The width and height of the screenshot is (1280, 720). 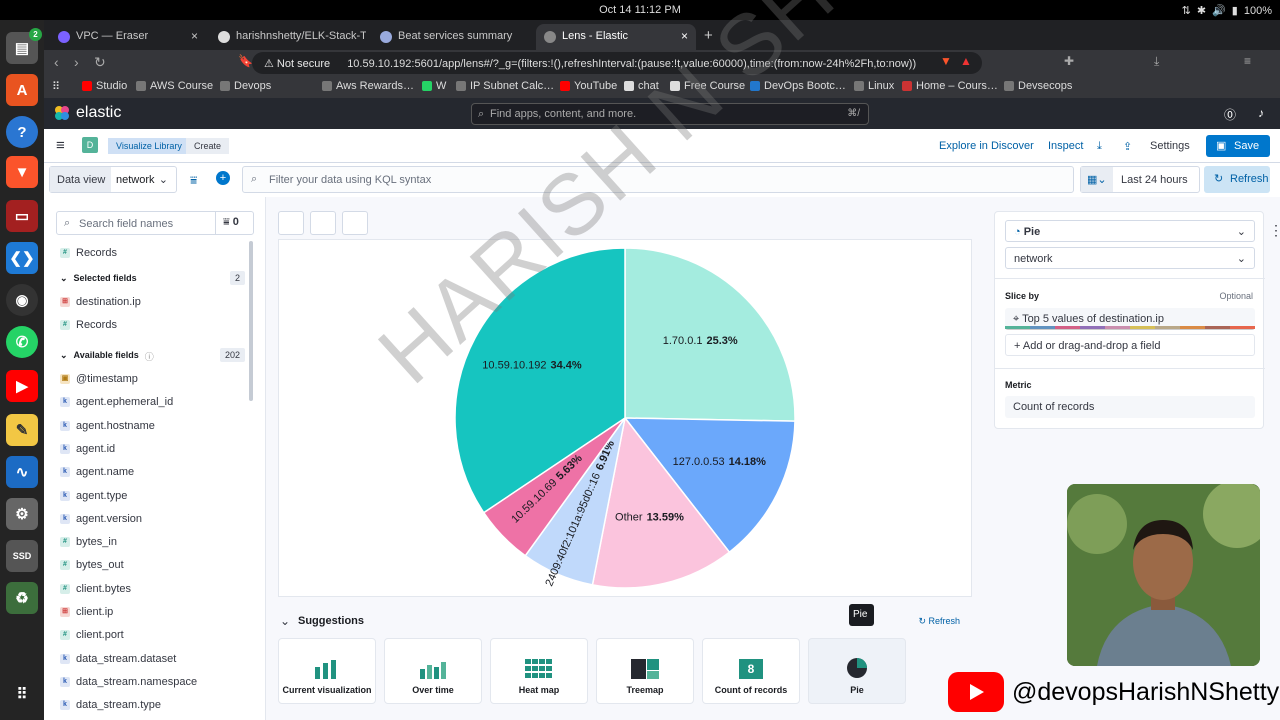 What do you see at coordinates (1130, 407) in the screenshot?
I see `metric-dimension: Count of records` at bounding box center [1130, 407].